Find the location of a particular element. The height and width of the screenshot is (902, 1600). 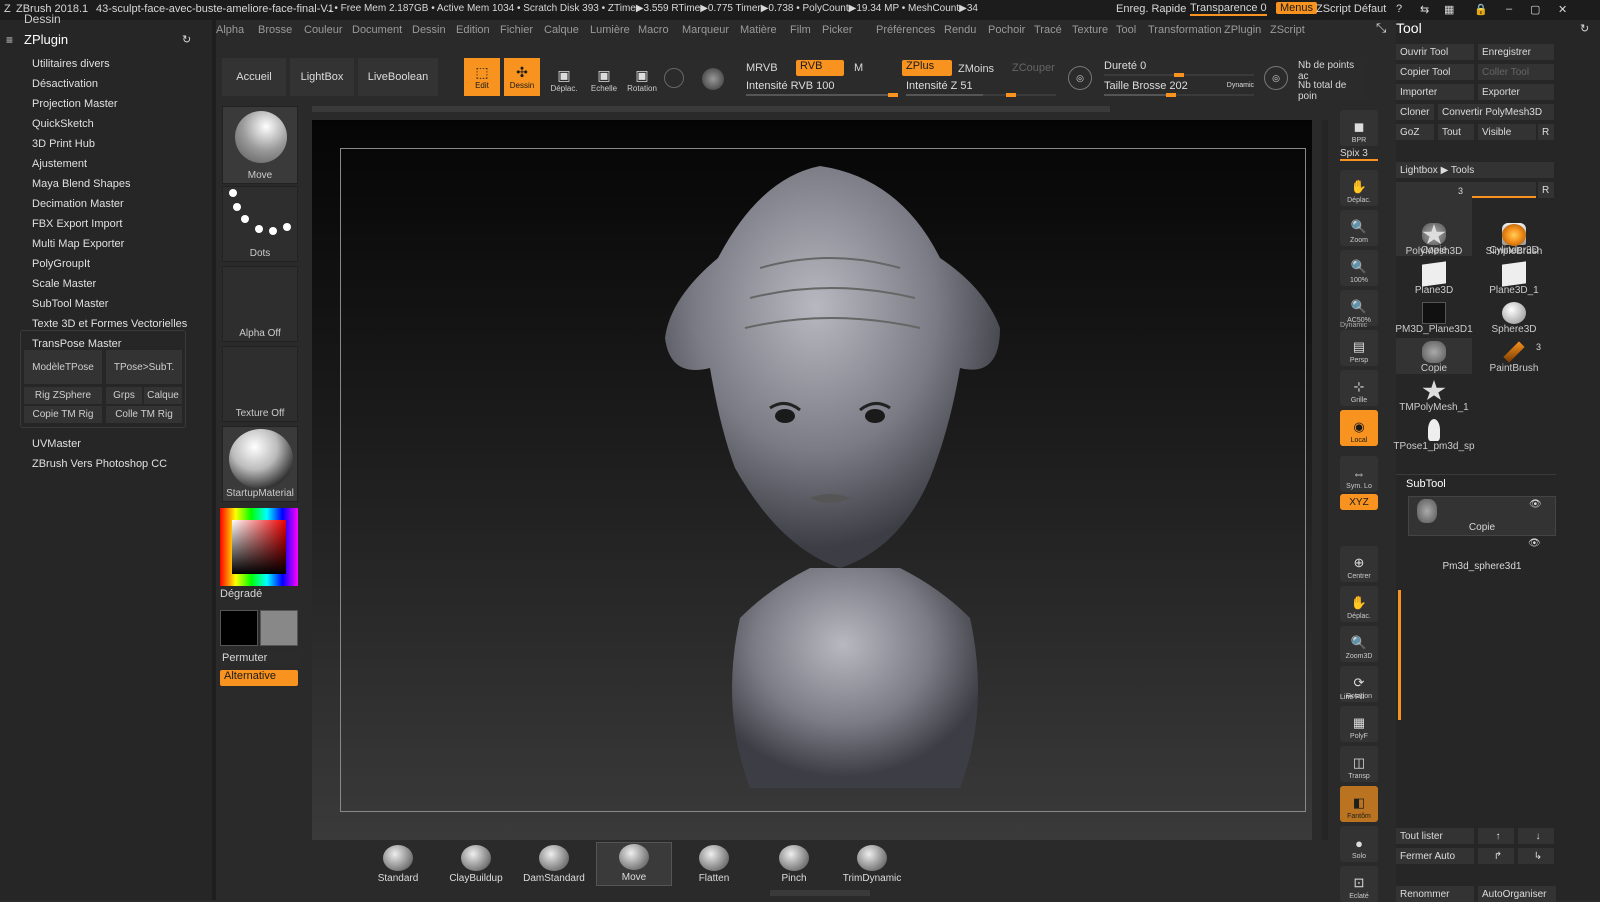

grps-button: Grps is located at coordinates (124, 395).